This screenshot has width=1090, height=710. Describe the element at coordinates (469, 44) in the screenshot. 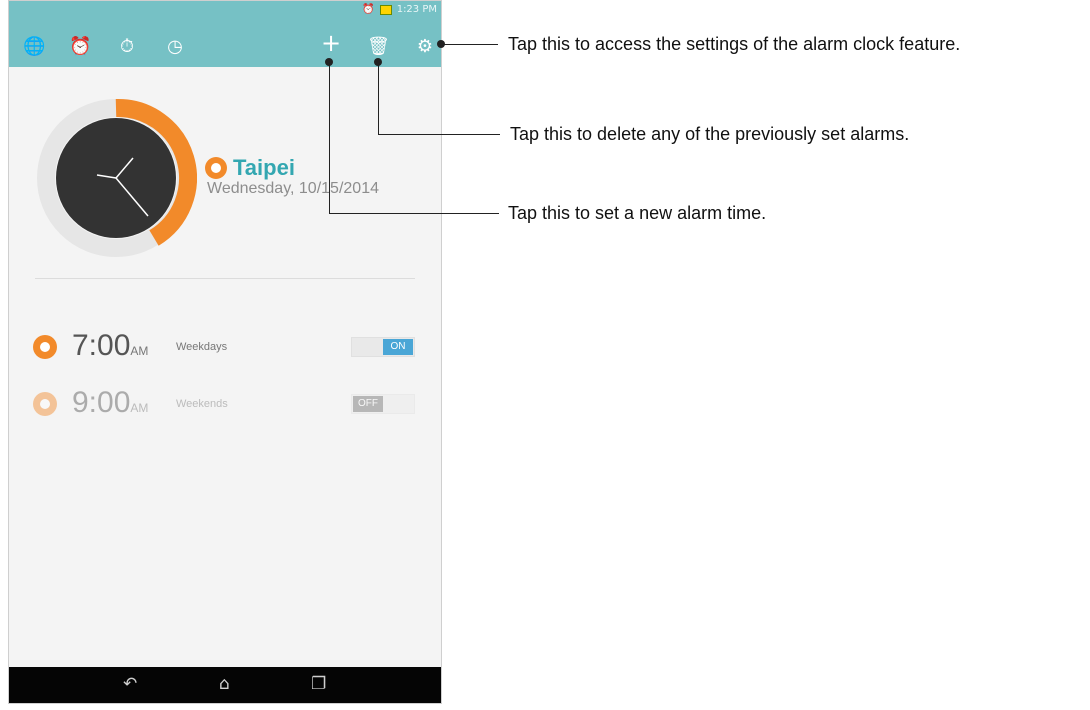

I see `settings-callout-line` at that location.